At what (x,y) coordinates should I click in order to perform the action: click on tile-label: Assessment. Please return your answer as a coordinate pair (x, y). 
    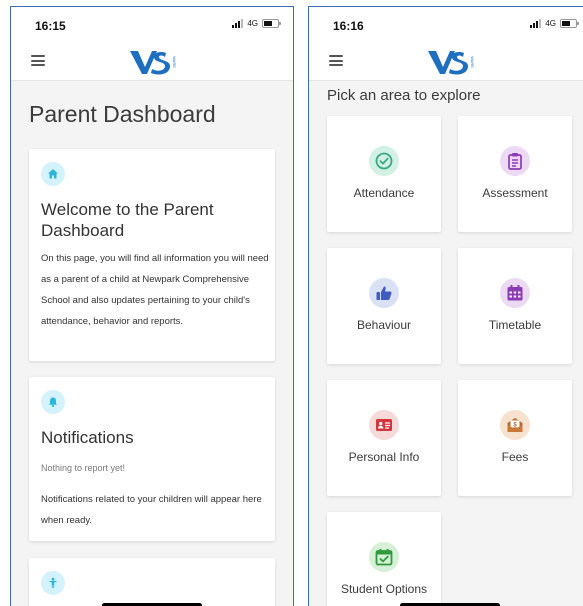
    Looking at the image, I should click on (515, 193).